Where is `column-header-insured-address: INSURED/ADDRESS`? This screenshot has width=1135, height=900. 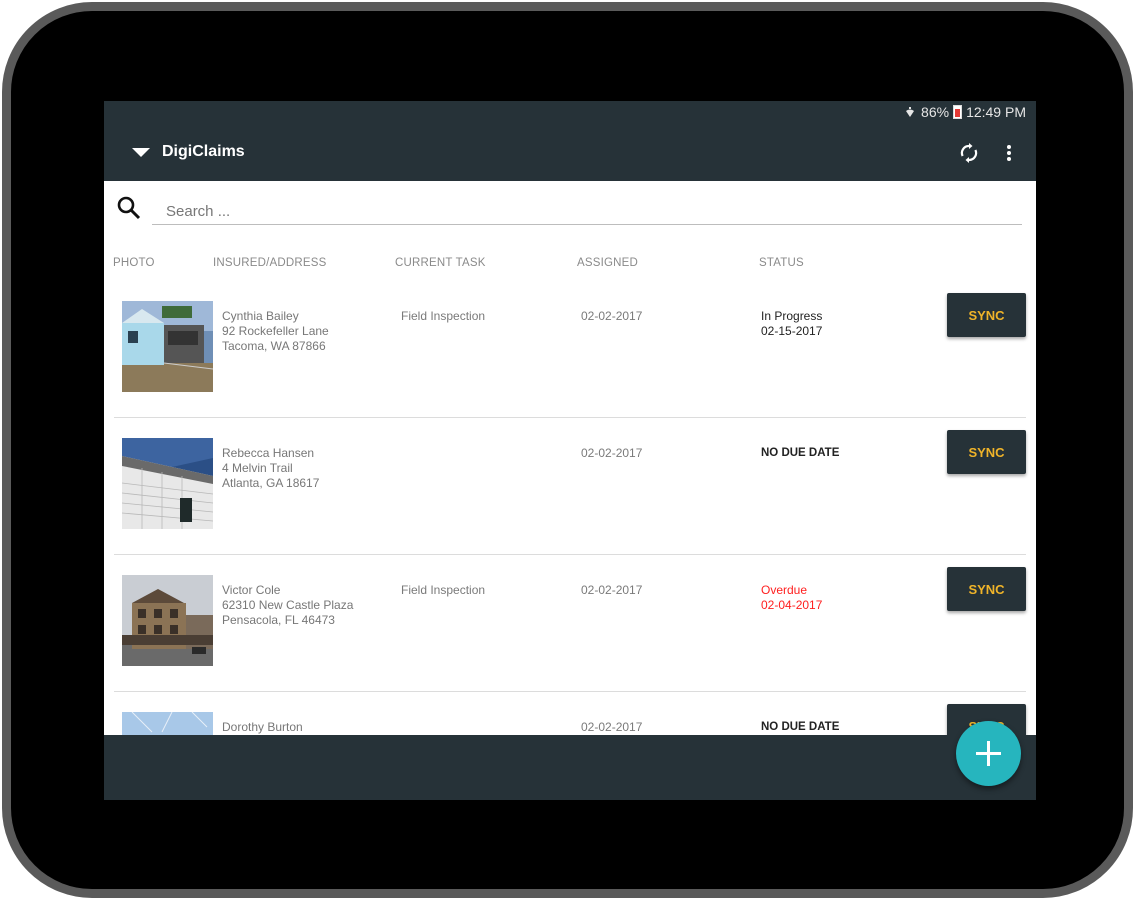
column-header-insured-address: INSURED/ADDRESS is located at coordinates (270, 263).